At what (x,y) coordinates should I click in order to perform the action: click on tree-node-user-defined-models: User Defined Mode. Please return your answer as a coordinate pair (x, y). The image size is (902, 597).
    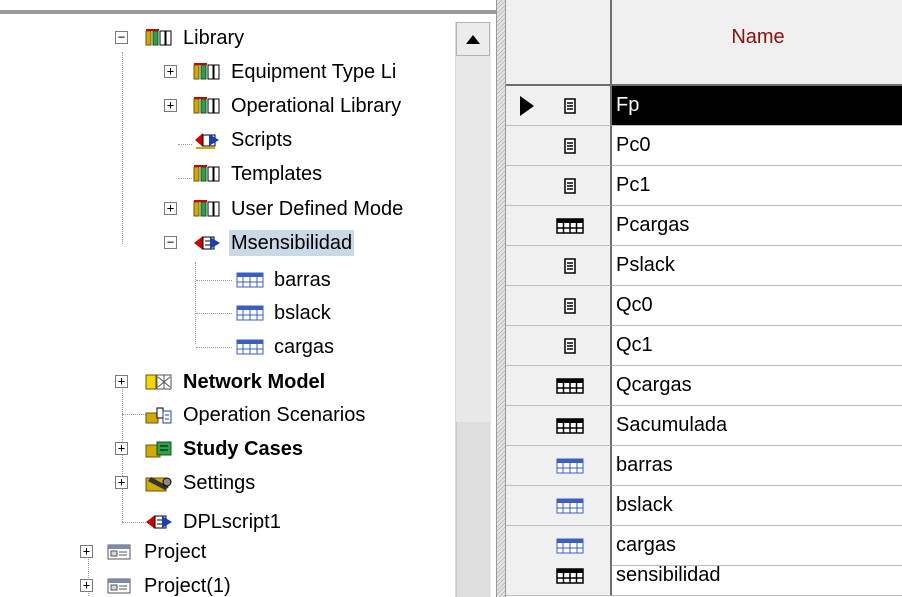
    Looking at the image, I should click on (299, 209).